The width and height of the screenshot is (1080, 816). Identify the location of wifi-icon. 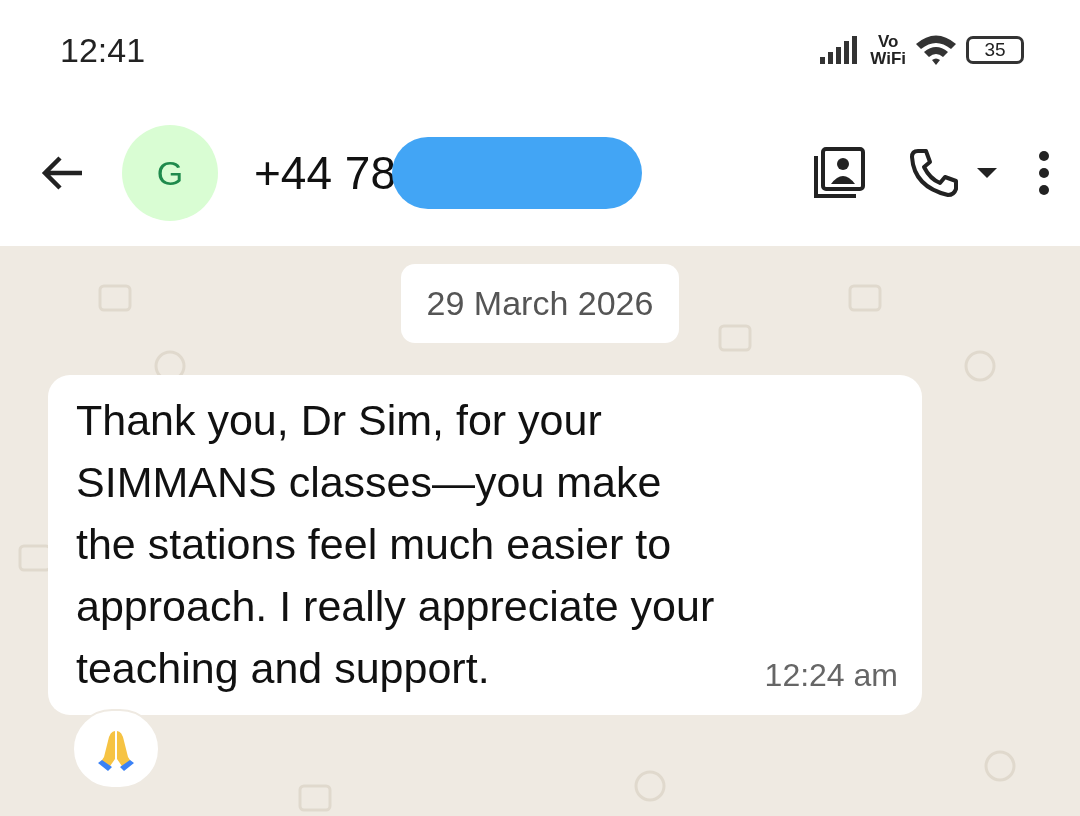
(936, 50).